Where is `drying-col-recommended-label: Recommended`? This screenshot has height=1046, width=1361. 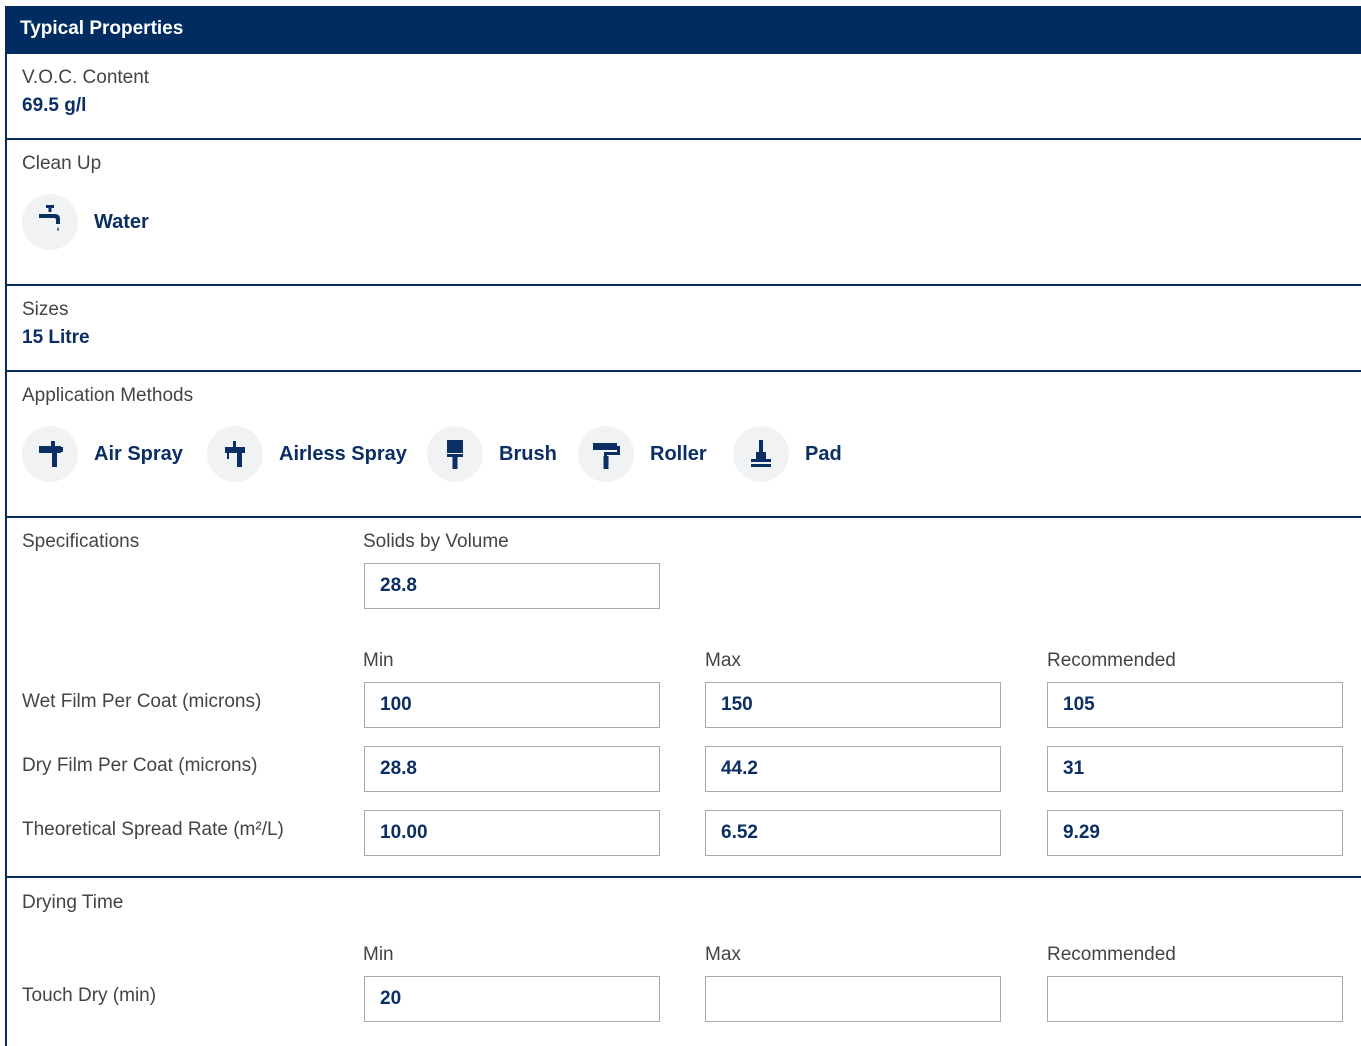 drying-col-recommended-label: Recommended is located at coordinates (1111, 954).